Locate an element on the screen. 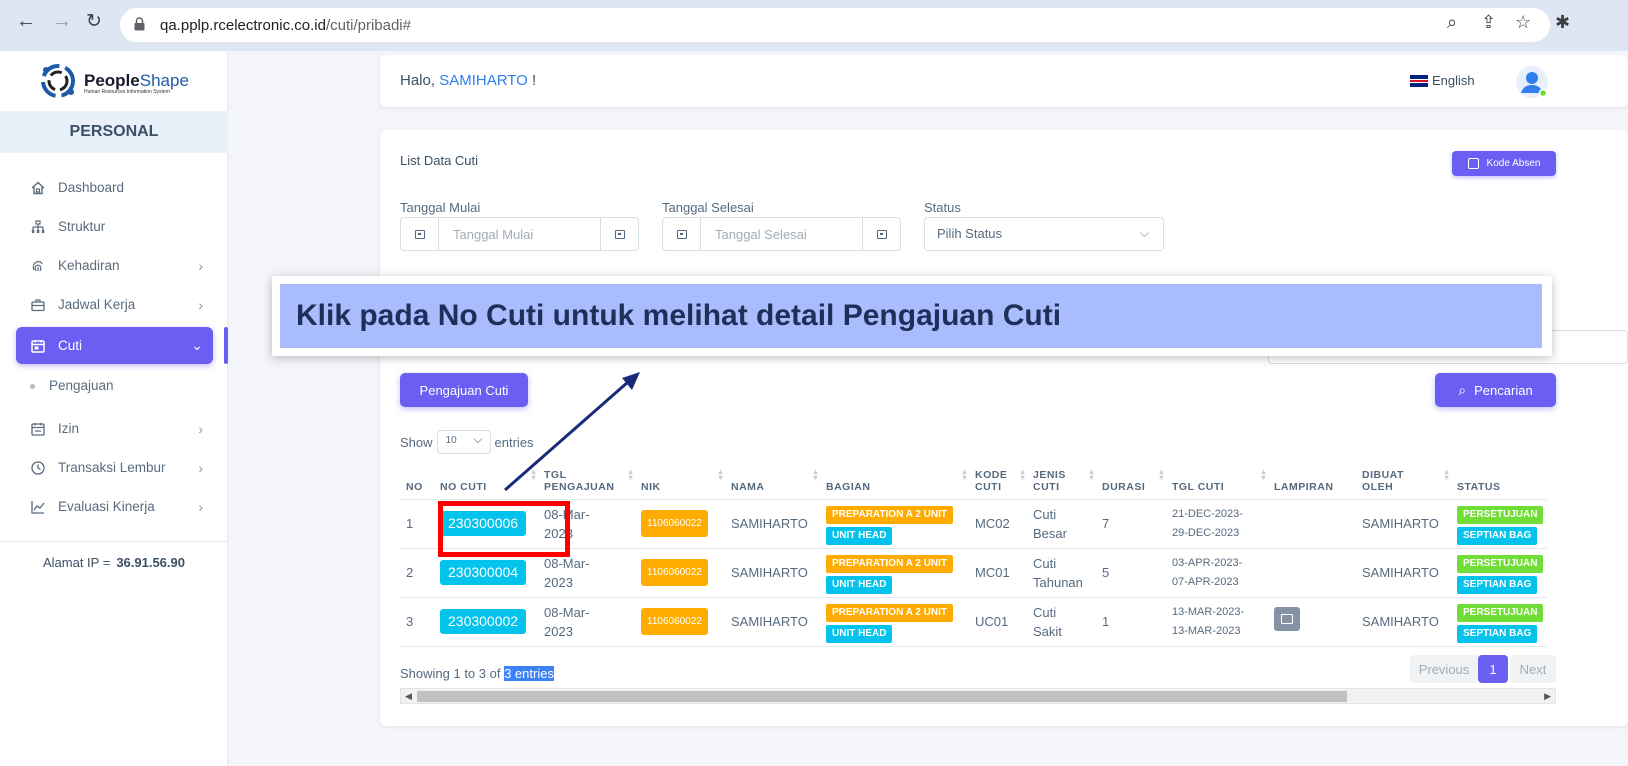  uk-flag-icon is located at coordinates (1419, 80).